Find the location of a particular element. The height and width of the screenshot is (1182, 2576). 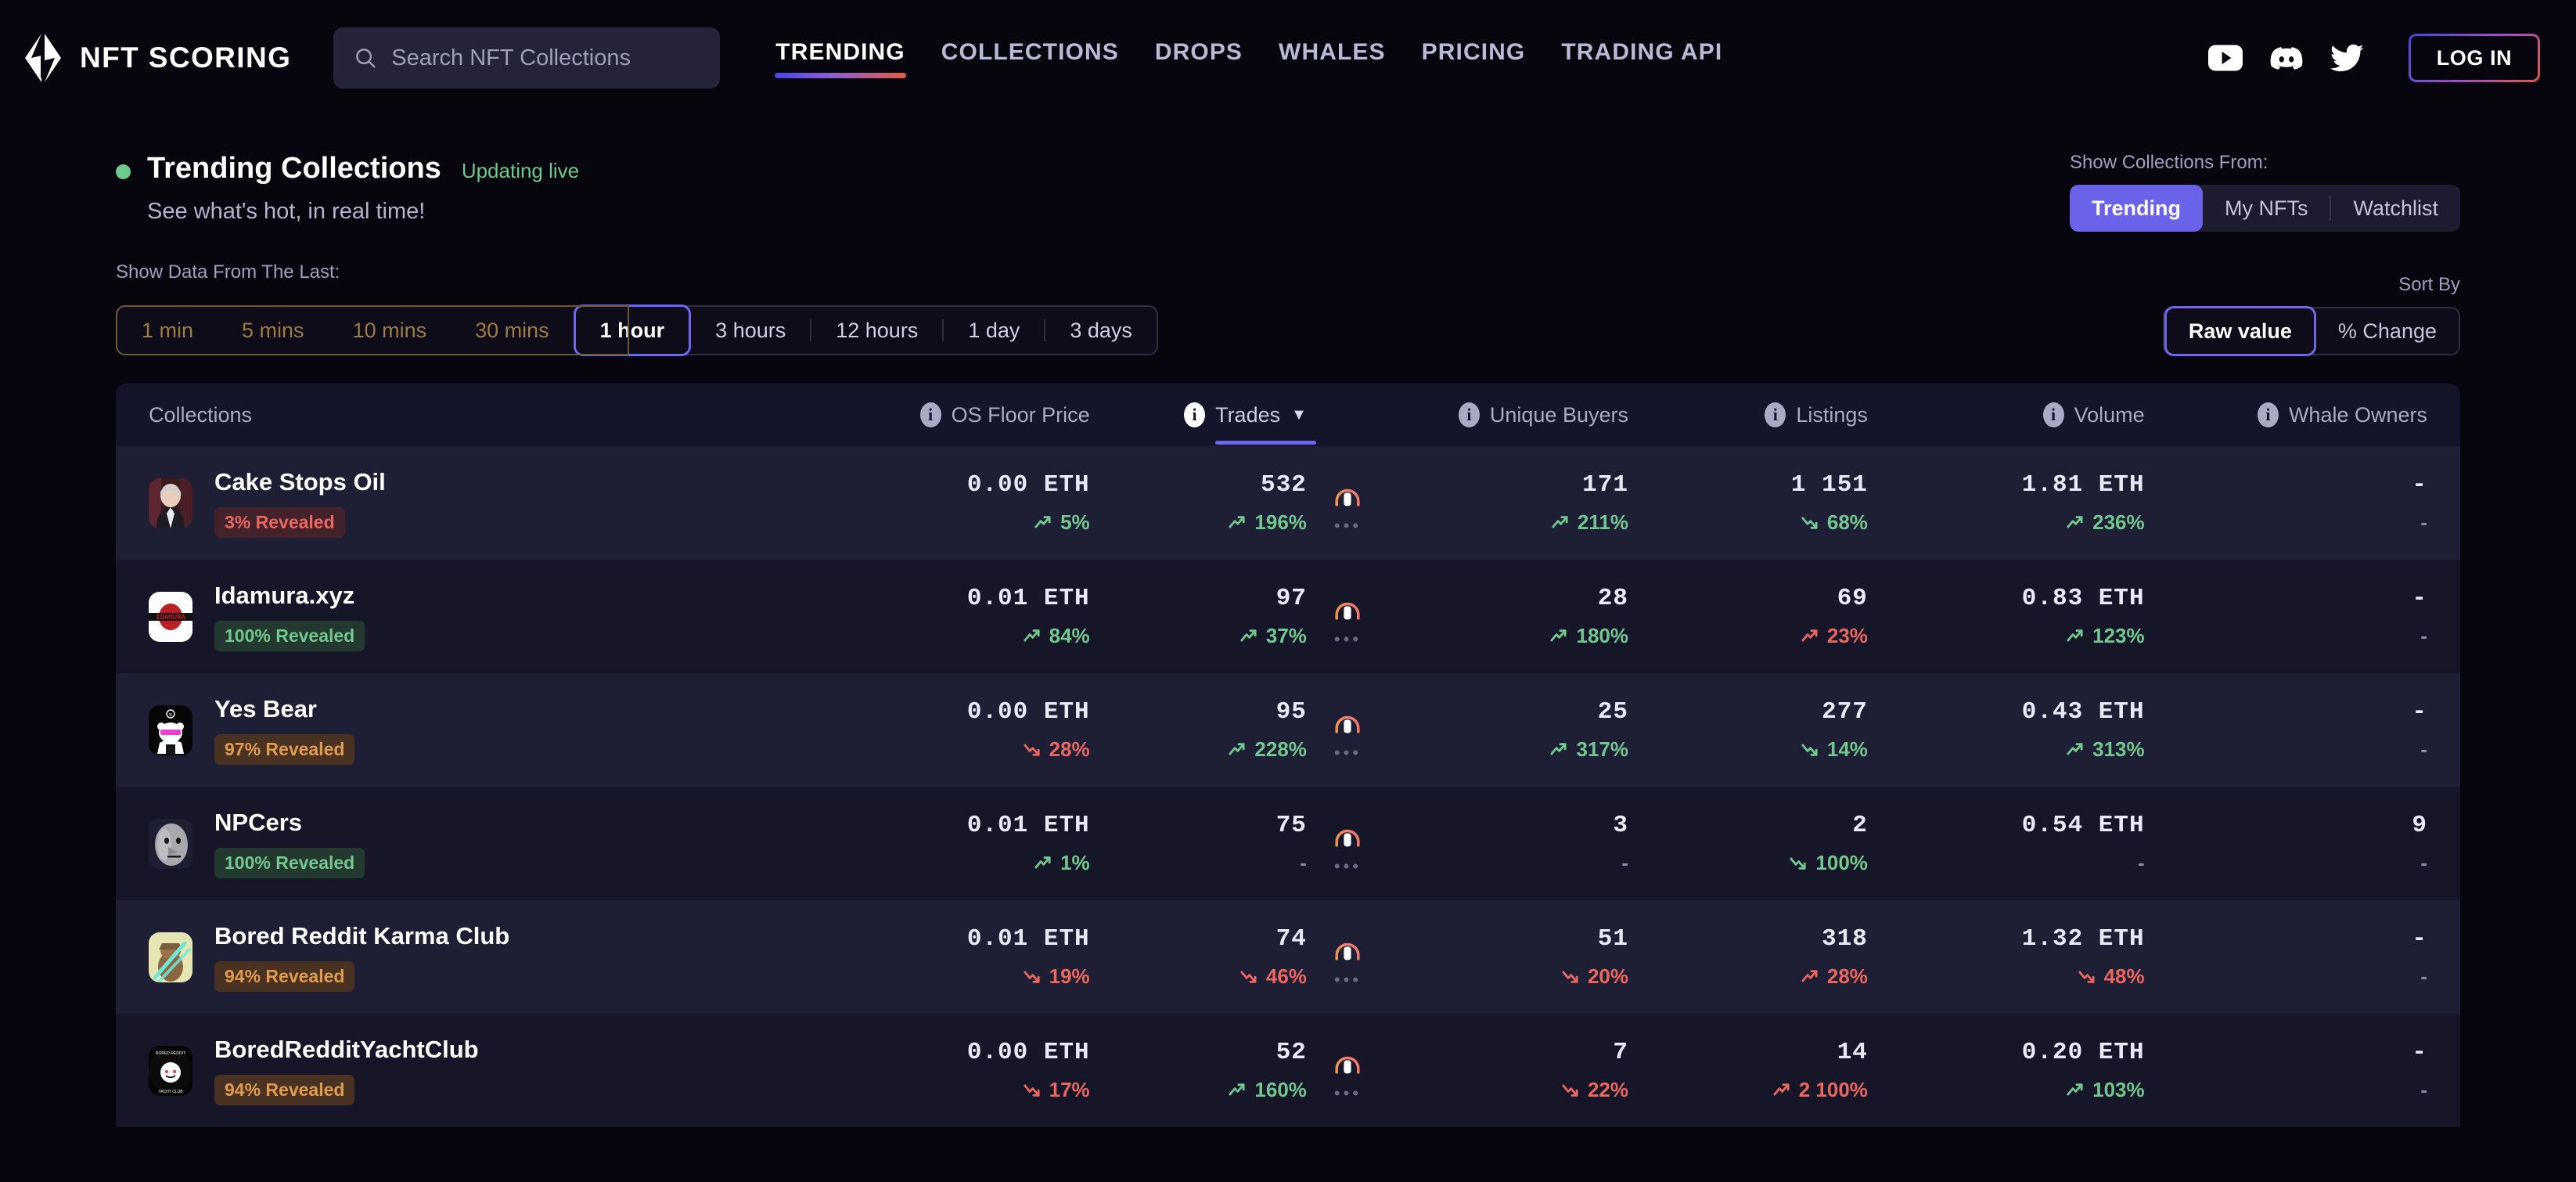

trades-cell: 75 - is located at coordinates (1198, 844).